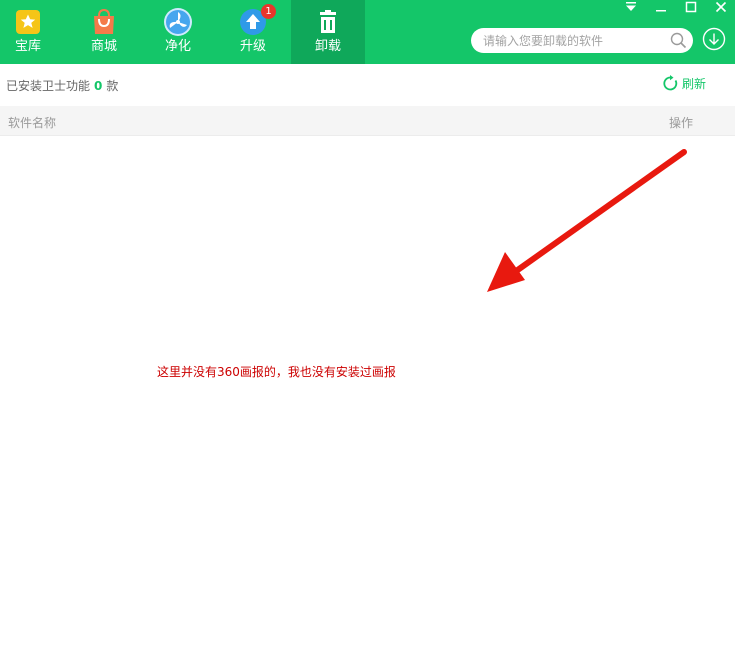  Describe the element at coordinates (48, 86) in the screenshot. I see `installed-prefix: 已安装卫士功能` at that location.